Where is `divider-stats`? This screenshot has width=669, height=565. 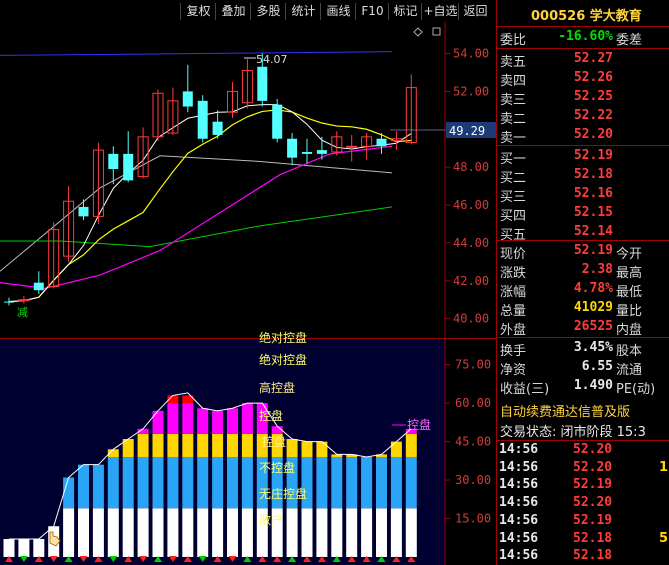
divider-stats is located at coordinates (583, 240).